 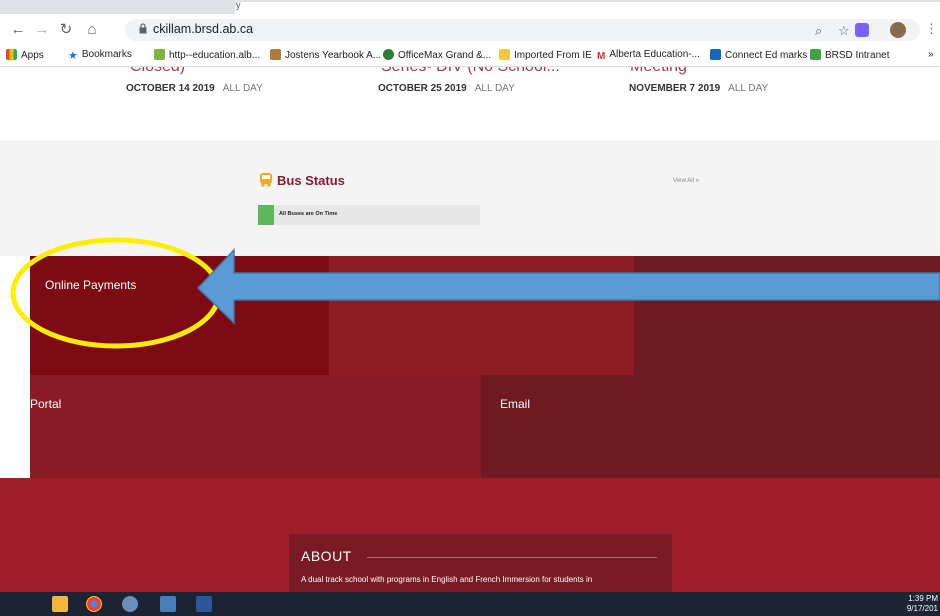 I want to click on network-app-icon, so click(x=168, y=604).